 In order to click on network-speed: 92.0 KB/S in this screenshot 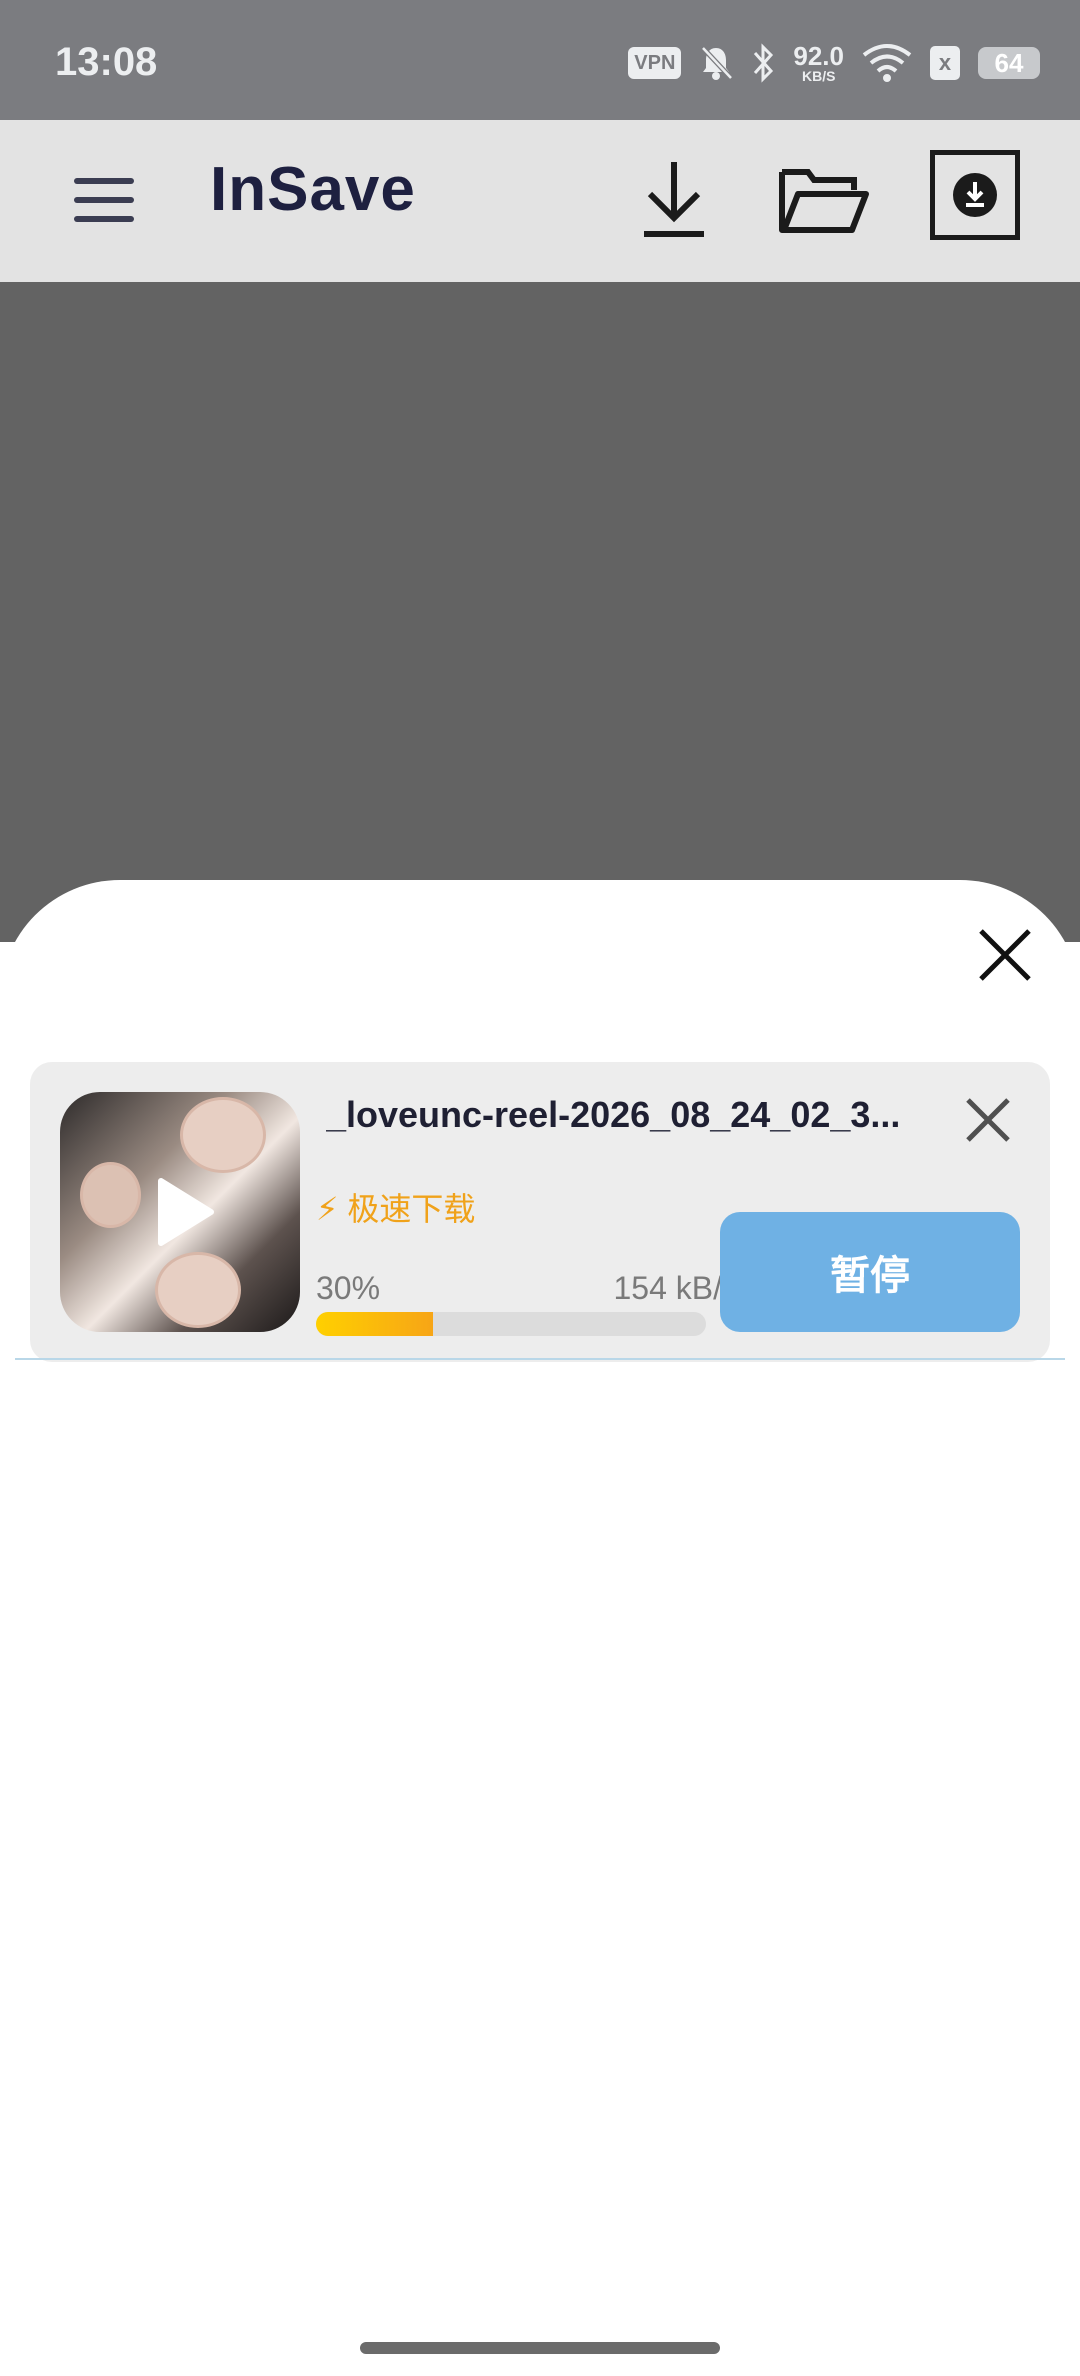, I will do `click(818, 63)`.